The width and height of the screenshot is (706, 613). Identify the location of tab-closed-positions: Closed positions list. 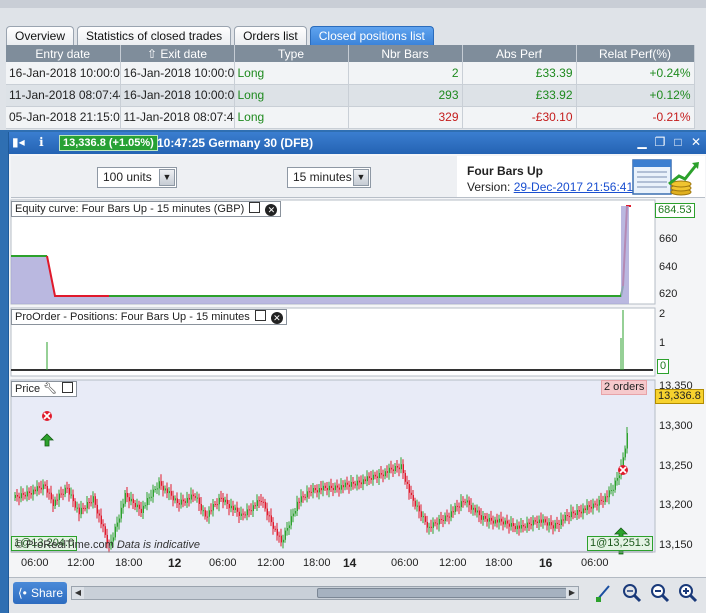
(371, 36).